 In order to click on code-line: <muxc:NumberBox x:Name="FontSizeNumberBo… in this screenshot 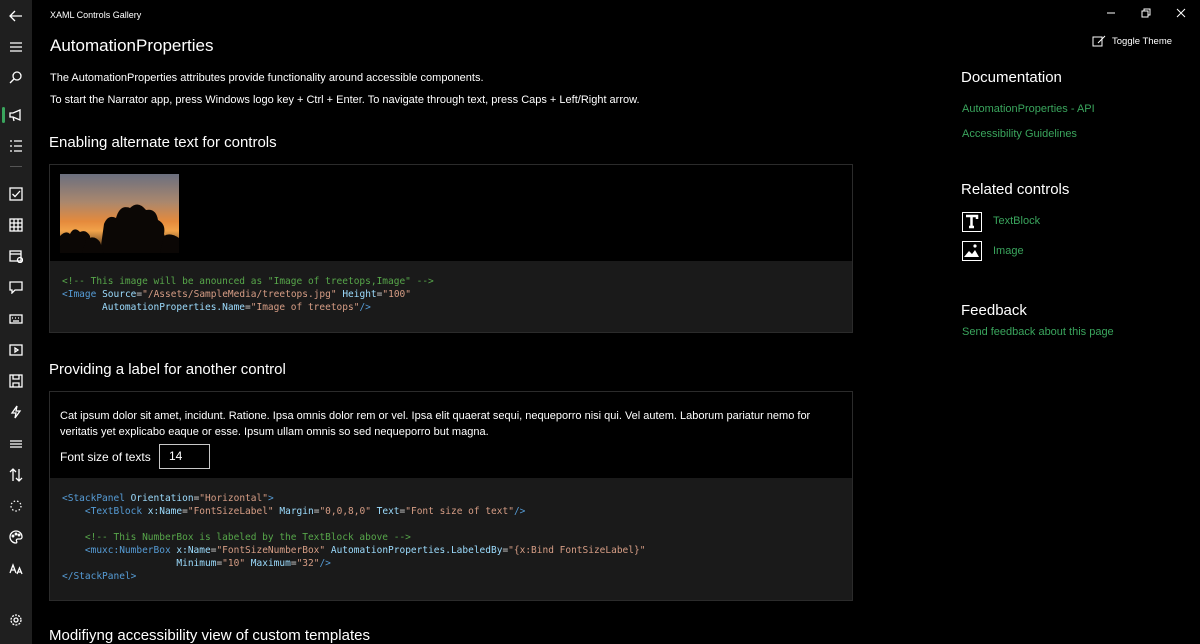, I will do `click(354, 550)`.